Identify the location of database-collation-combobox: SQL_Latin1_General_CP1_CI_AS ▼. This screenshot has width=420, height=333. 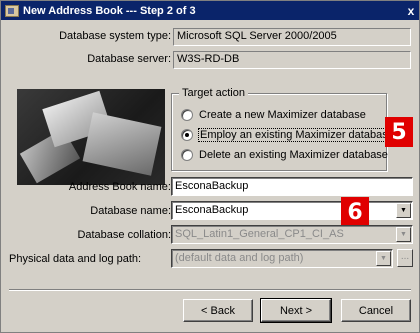
(292, 234).